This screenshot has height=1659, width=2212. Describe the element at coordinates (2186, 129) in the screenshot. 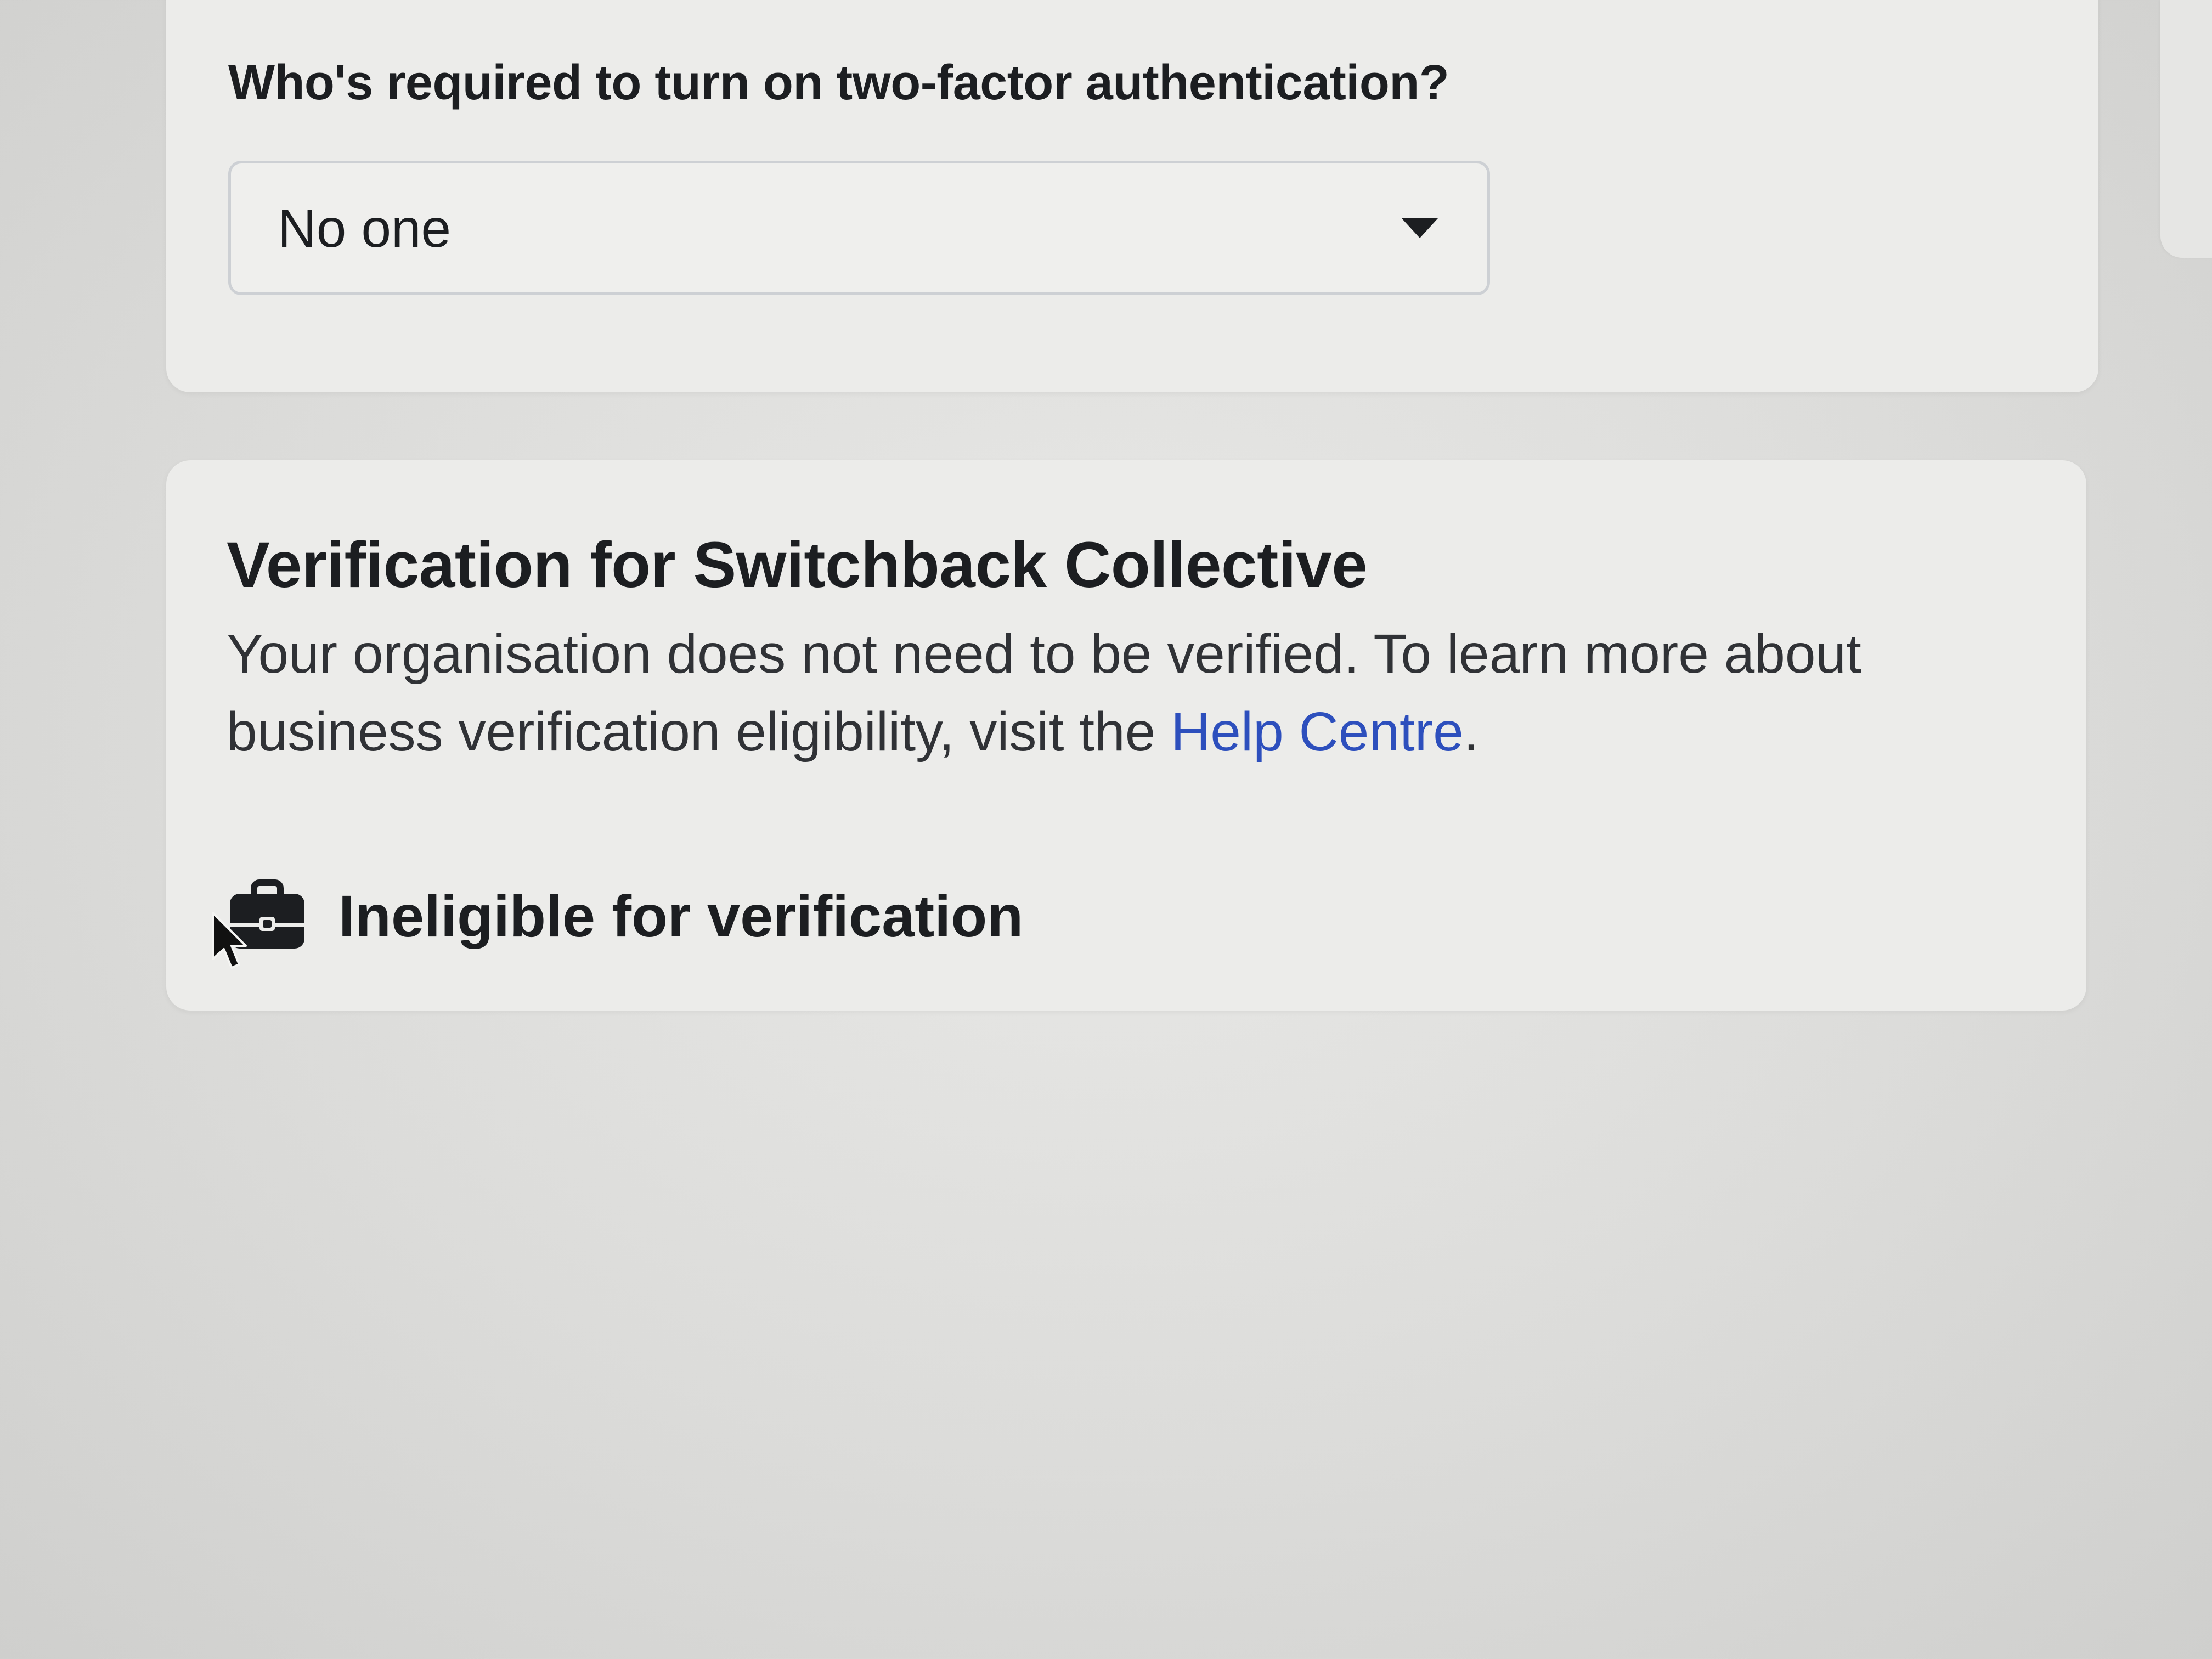

I see `side-panel-edge` at that location.